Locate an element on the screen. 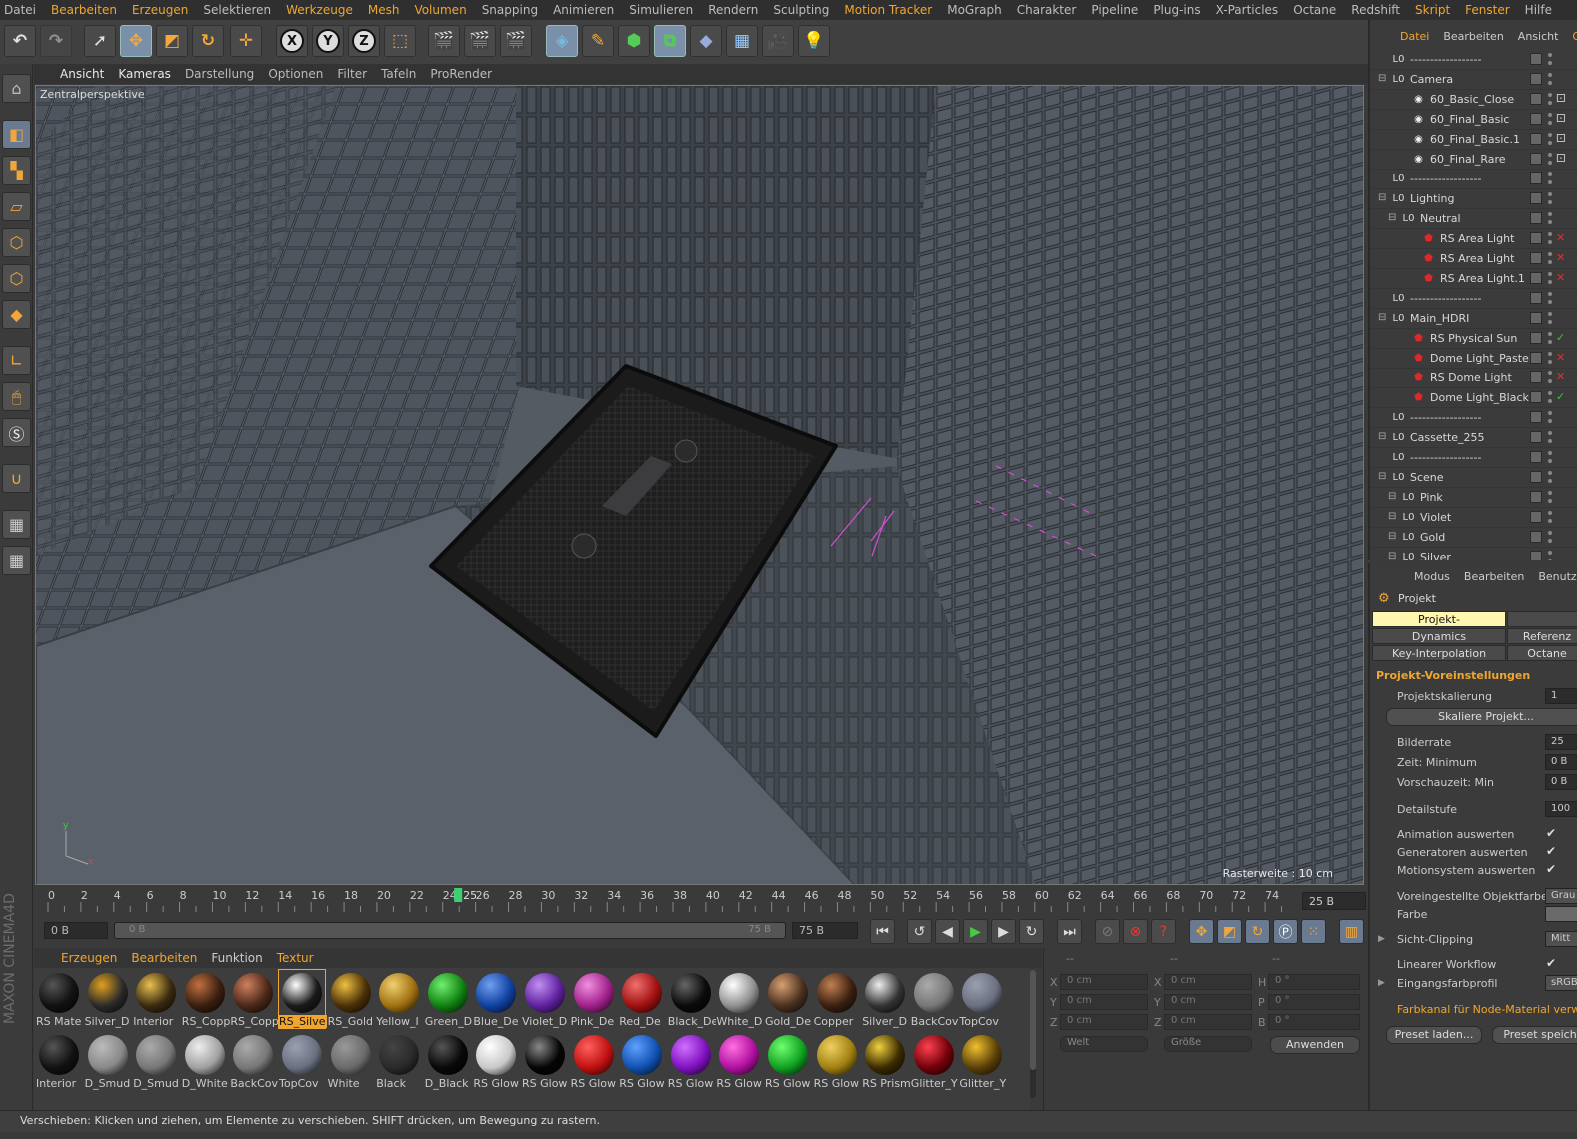  menu-werkzeuge: Werkzeuge is located at coordinates (319, 10).